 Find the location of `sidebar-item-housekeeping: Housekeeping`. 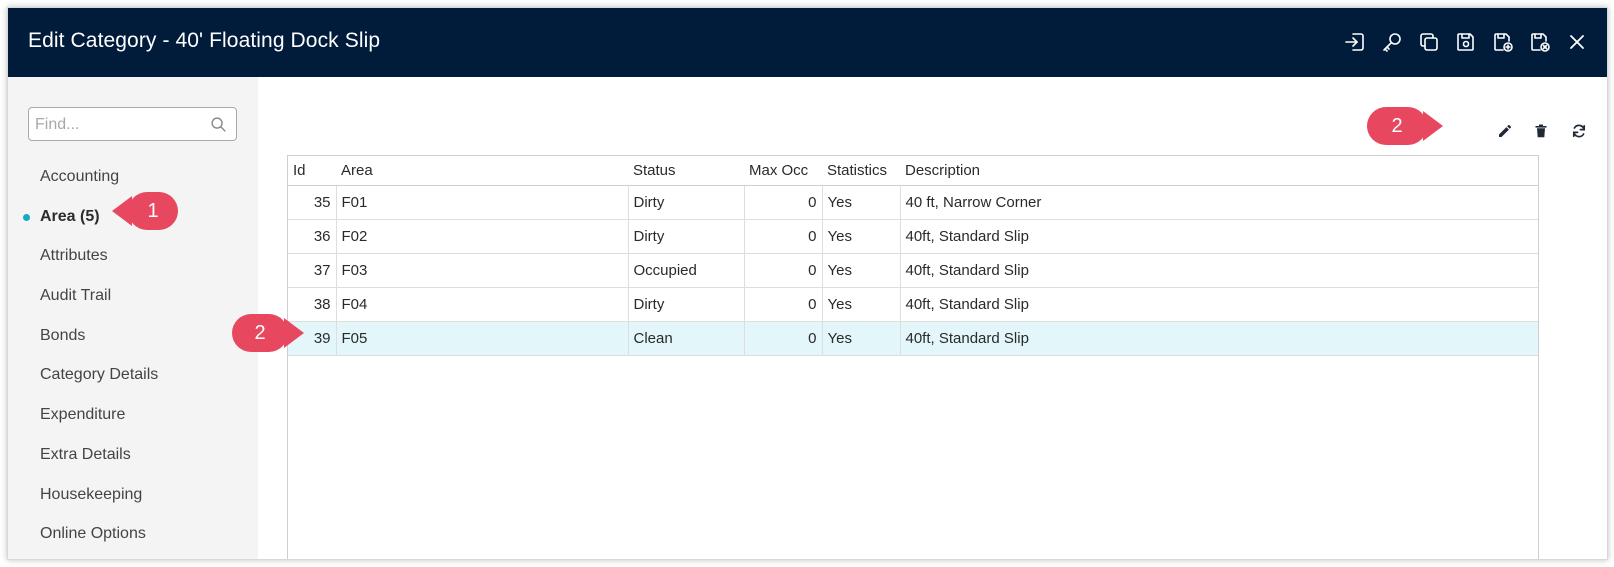

sidebar-item-housekeeping: Housekeeping is located at coordinates (133, 495).